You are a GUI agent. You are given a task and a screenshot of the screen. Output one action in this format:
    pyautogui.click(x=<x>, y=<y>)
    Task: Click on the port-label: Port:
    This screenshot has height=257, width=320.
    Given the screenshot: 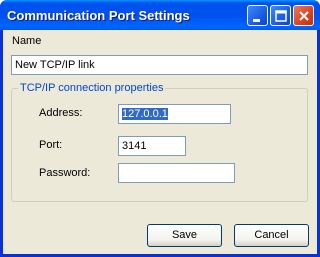 What is the action you would take?
    pyautogui.click(x=51, y=145)
    